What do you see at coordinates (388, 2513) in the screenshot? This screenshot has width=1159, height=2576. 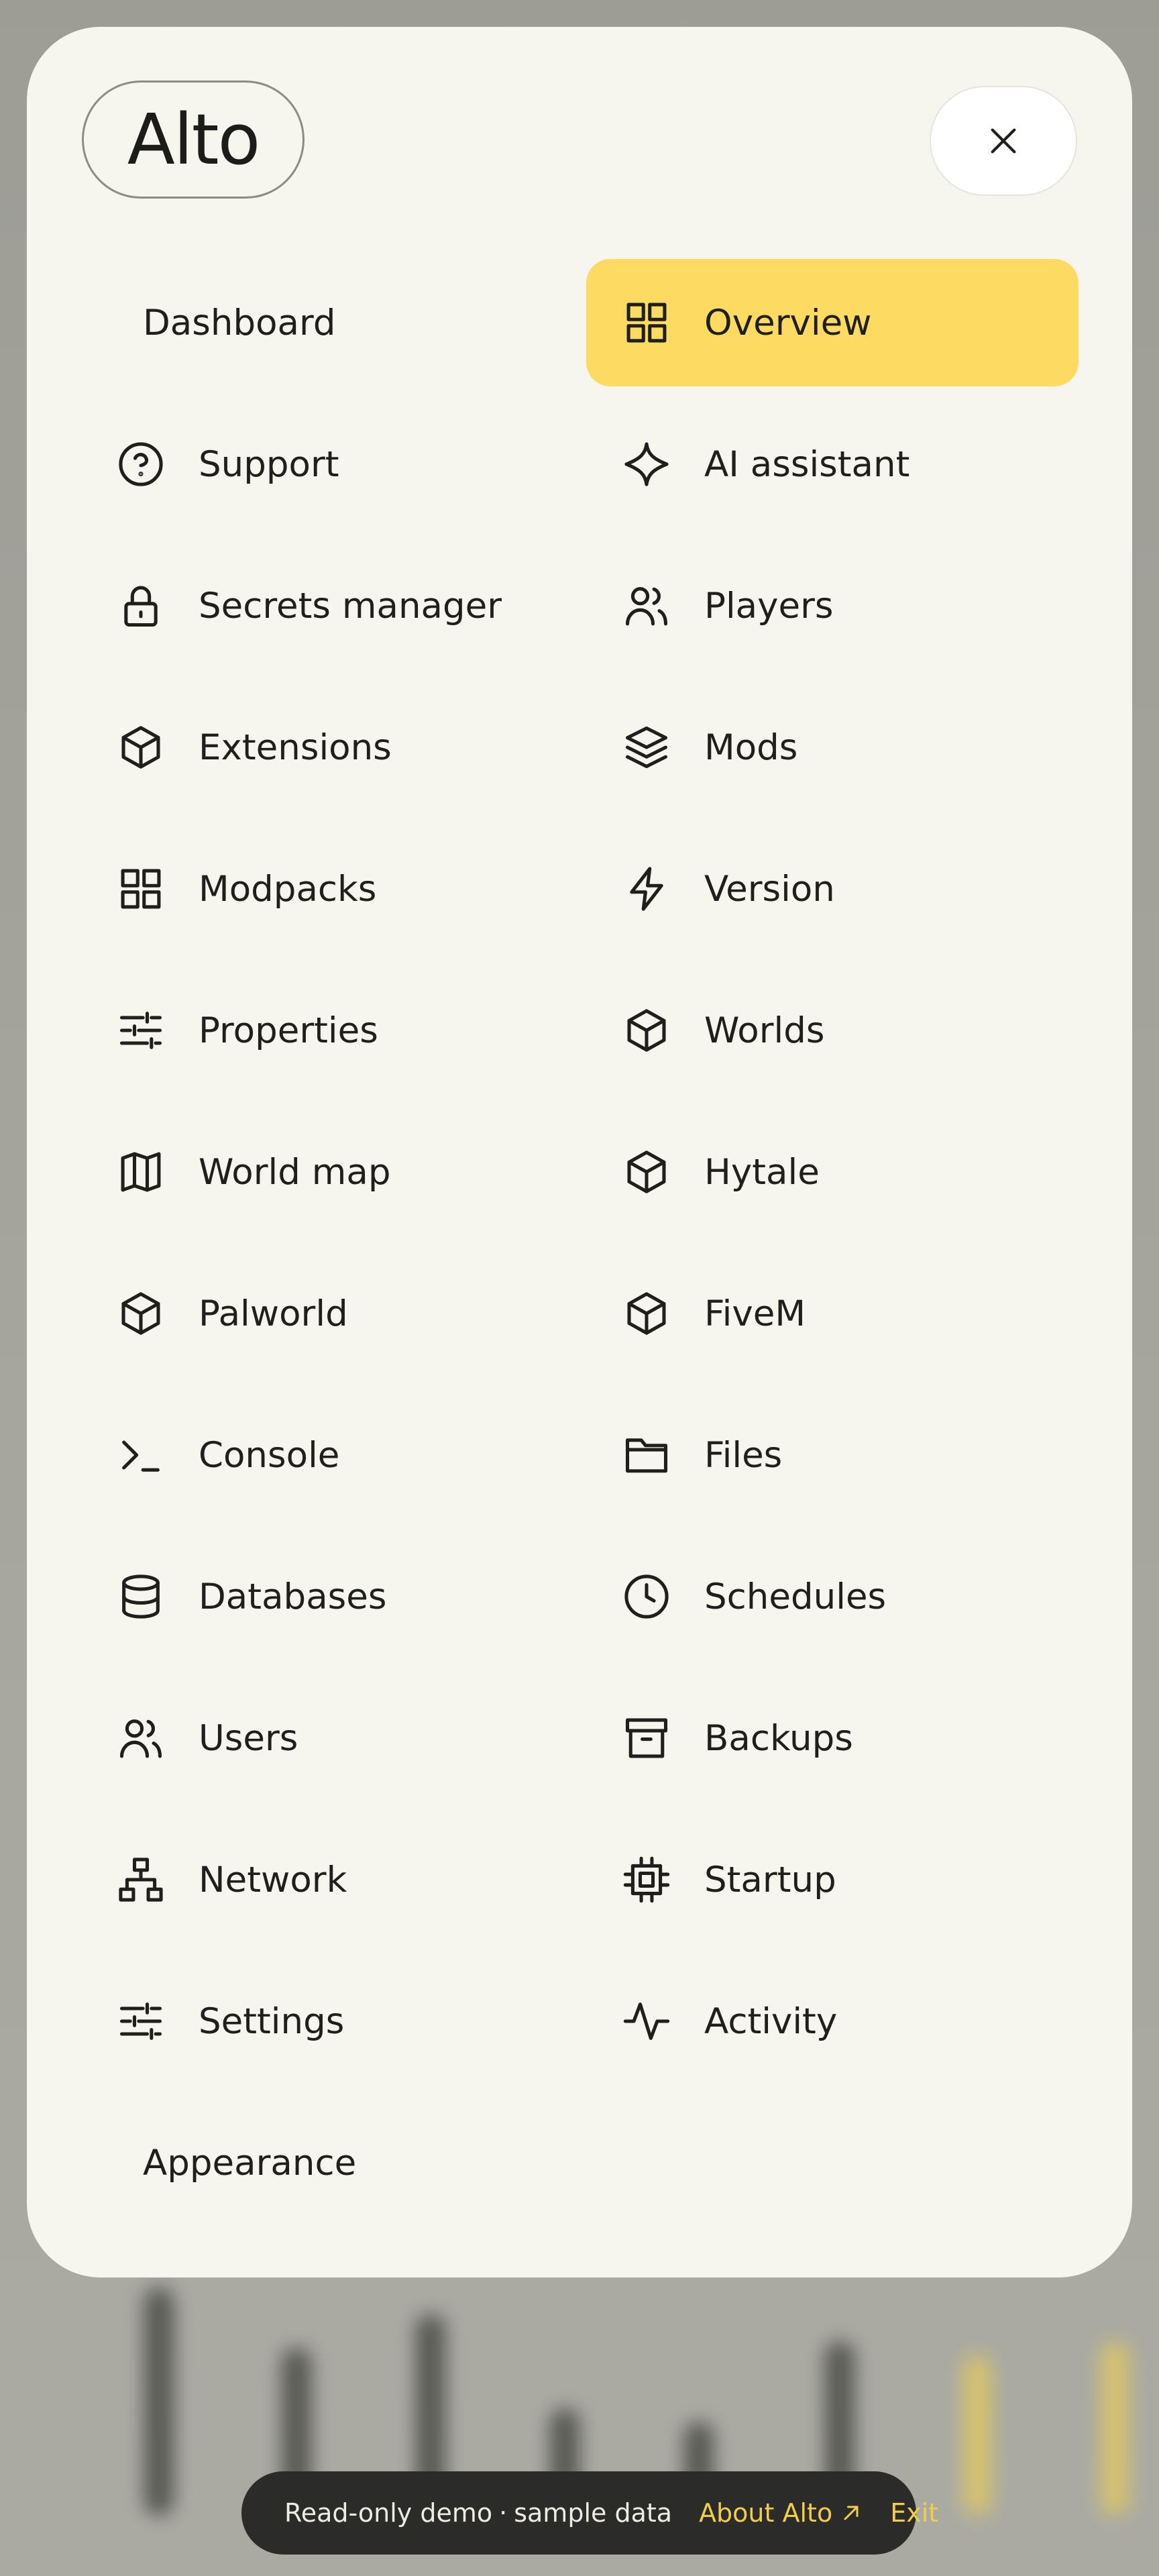 I see `demo-text: Read-only demo` at bounding box center [388, 2513].